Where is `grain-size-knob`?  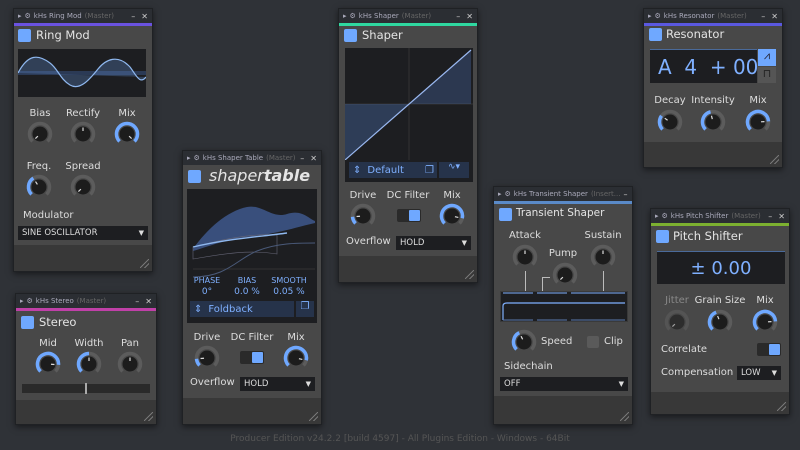
grain-size-knob is located at coordinates (720, 322).